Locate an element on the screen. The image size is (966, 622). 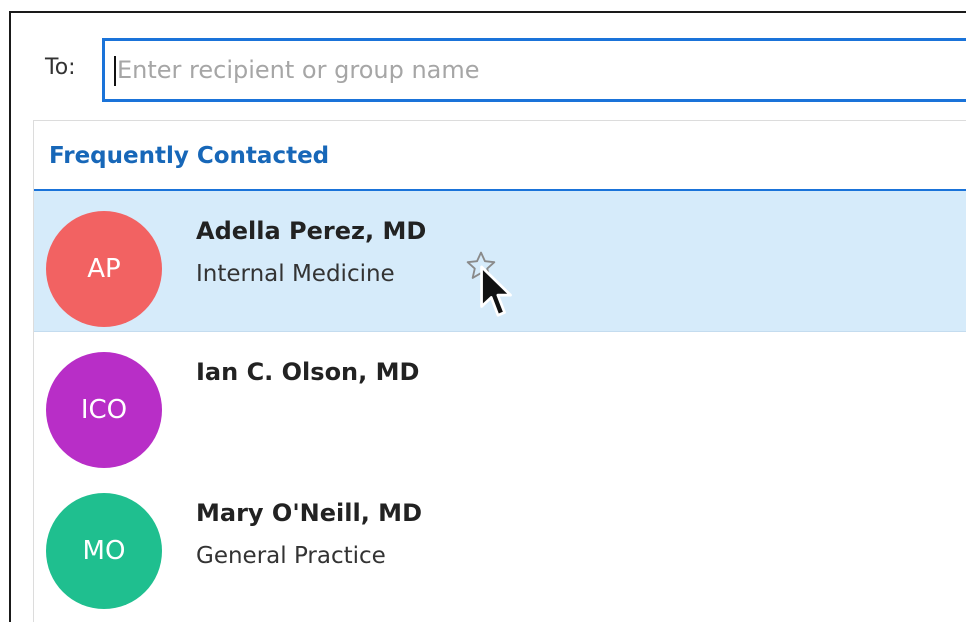
avatar: AP is located at coordinates (104, 269).